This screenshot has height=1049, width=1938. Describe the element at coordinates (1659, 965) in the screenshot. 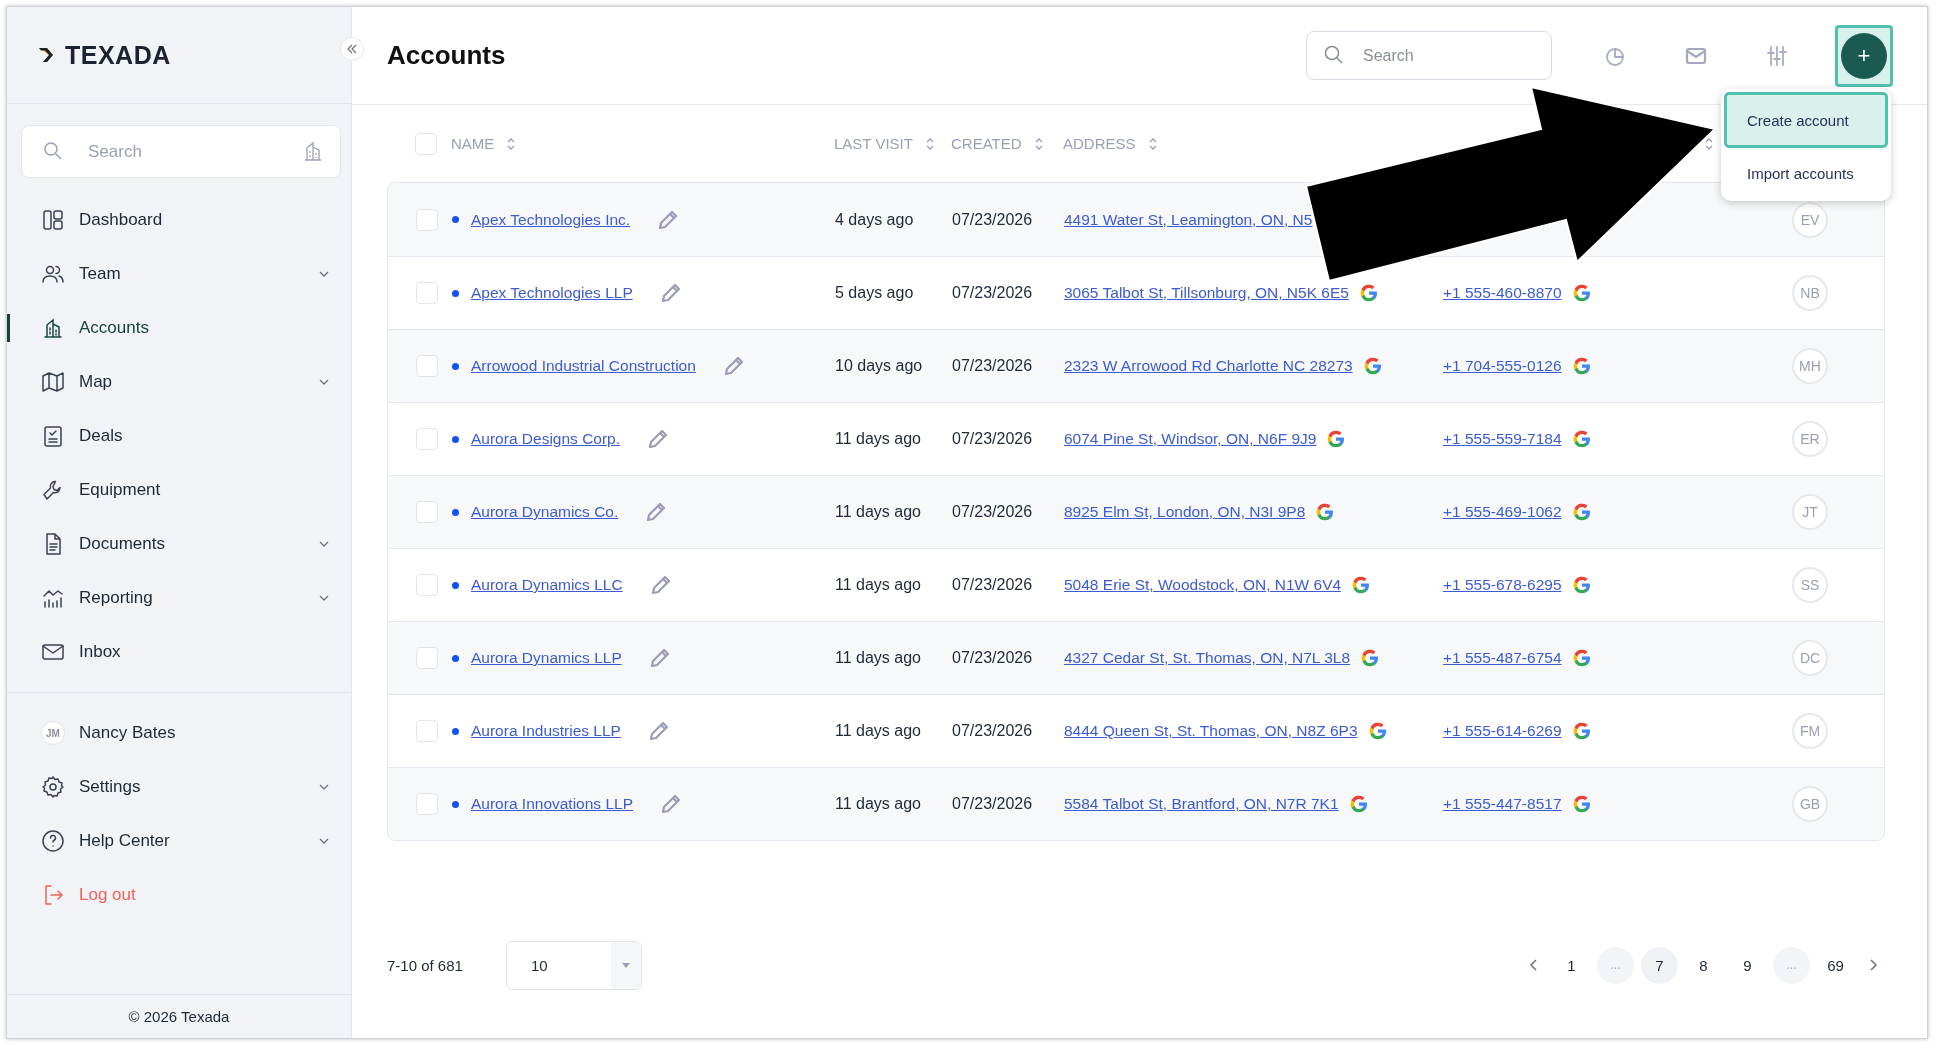

I see `page-button: 7` at that location.